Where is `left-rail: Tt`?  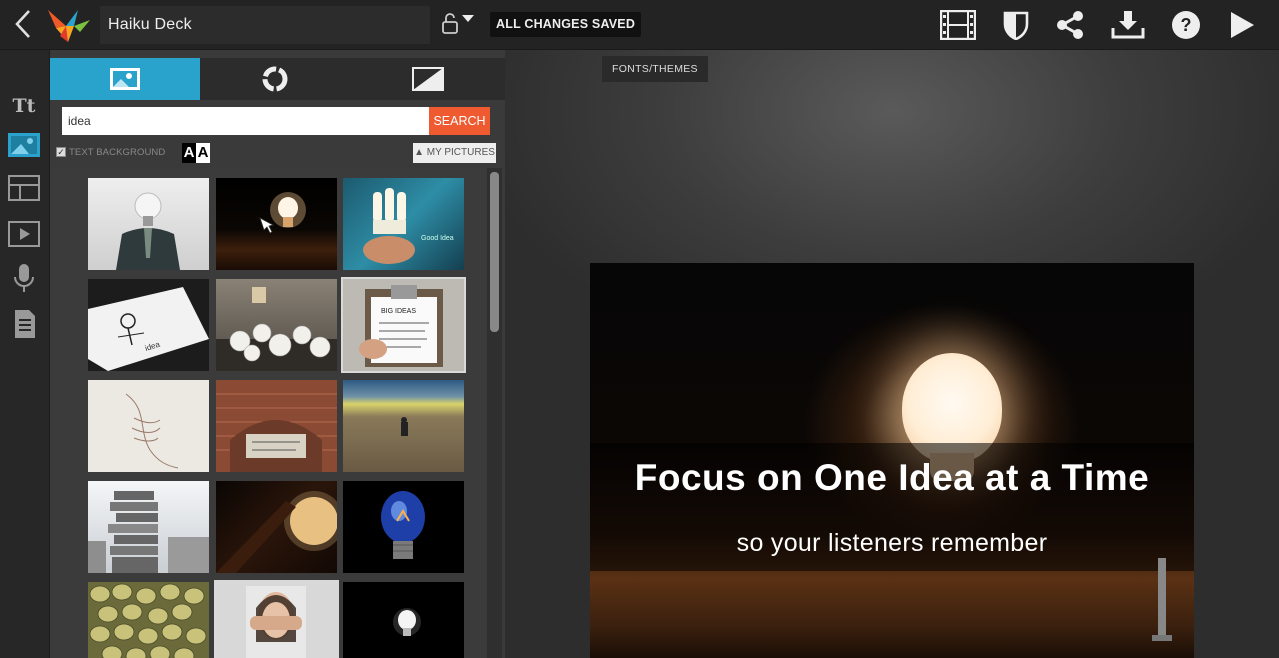 left-rail: Tt is located at coordinates (25, 354).